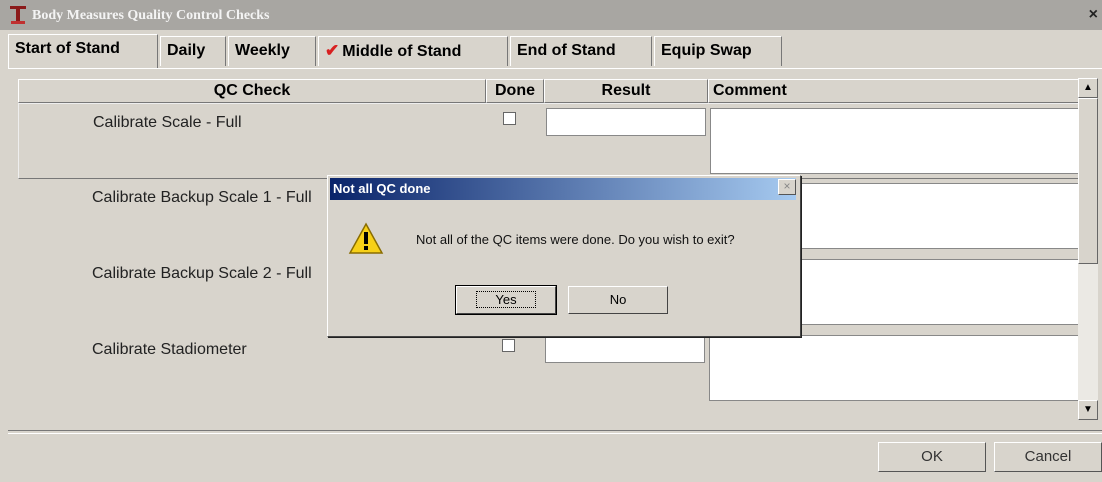 This screenshot has height=482, width=1102. What do you see at coordinates (151, 15) in the screenshot?
I see `window-title: Body Measures Quality Control Checks` at bounding box center [151, 15].